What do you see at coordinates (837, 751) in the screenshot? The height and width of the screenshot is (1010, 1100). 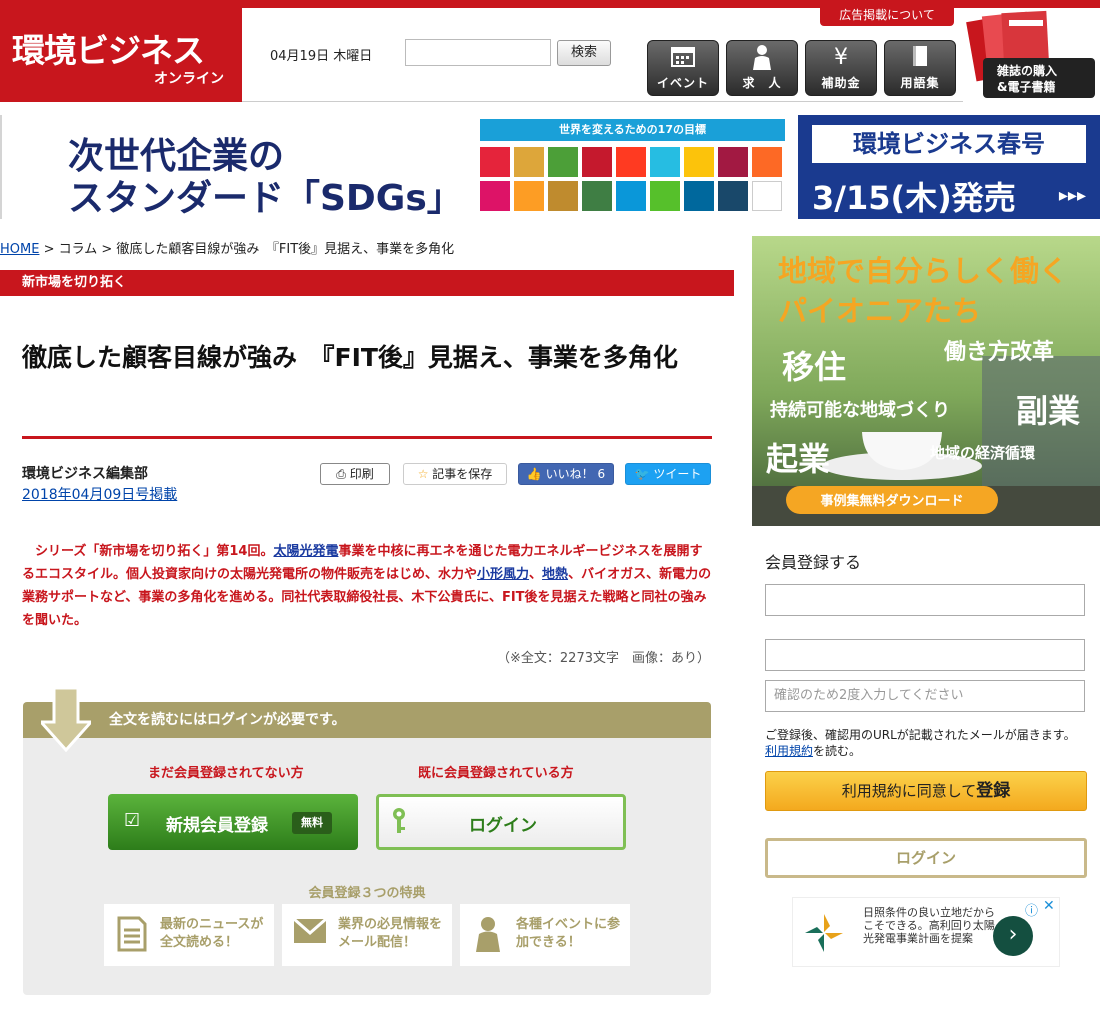 I see `terms-suffix: を読む。` at bounding box center [837, 751].